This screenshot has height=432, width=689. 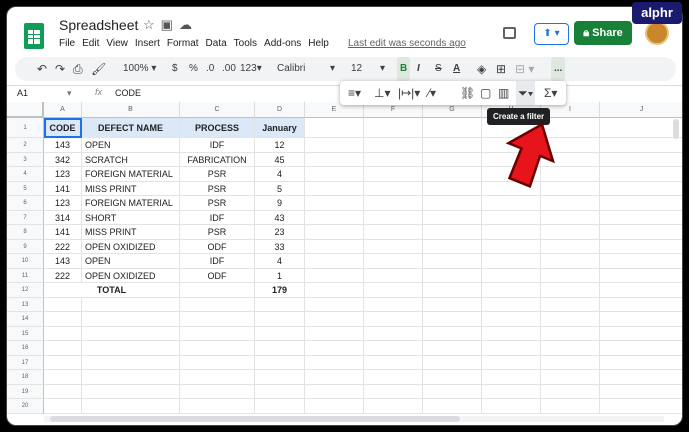 I want to click on fill-color-icon: ◈, so click(x=481, y=69).